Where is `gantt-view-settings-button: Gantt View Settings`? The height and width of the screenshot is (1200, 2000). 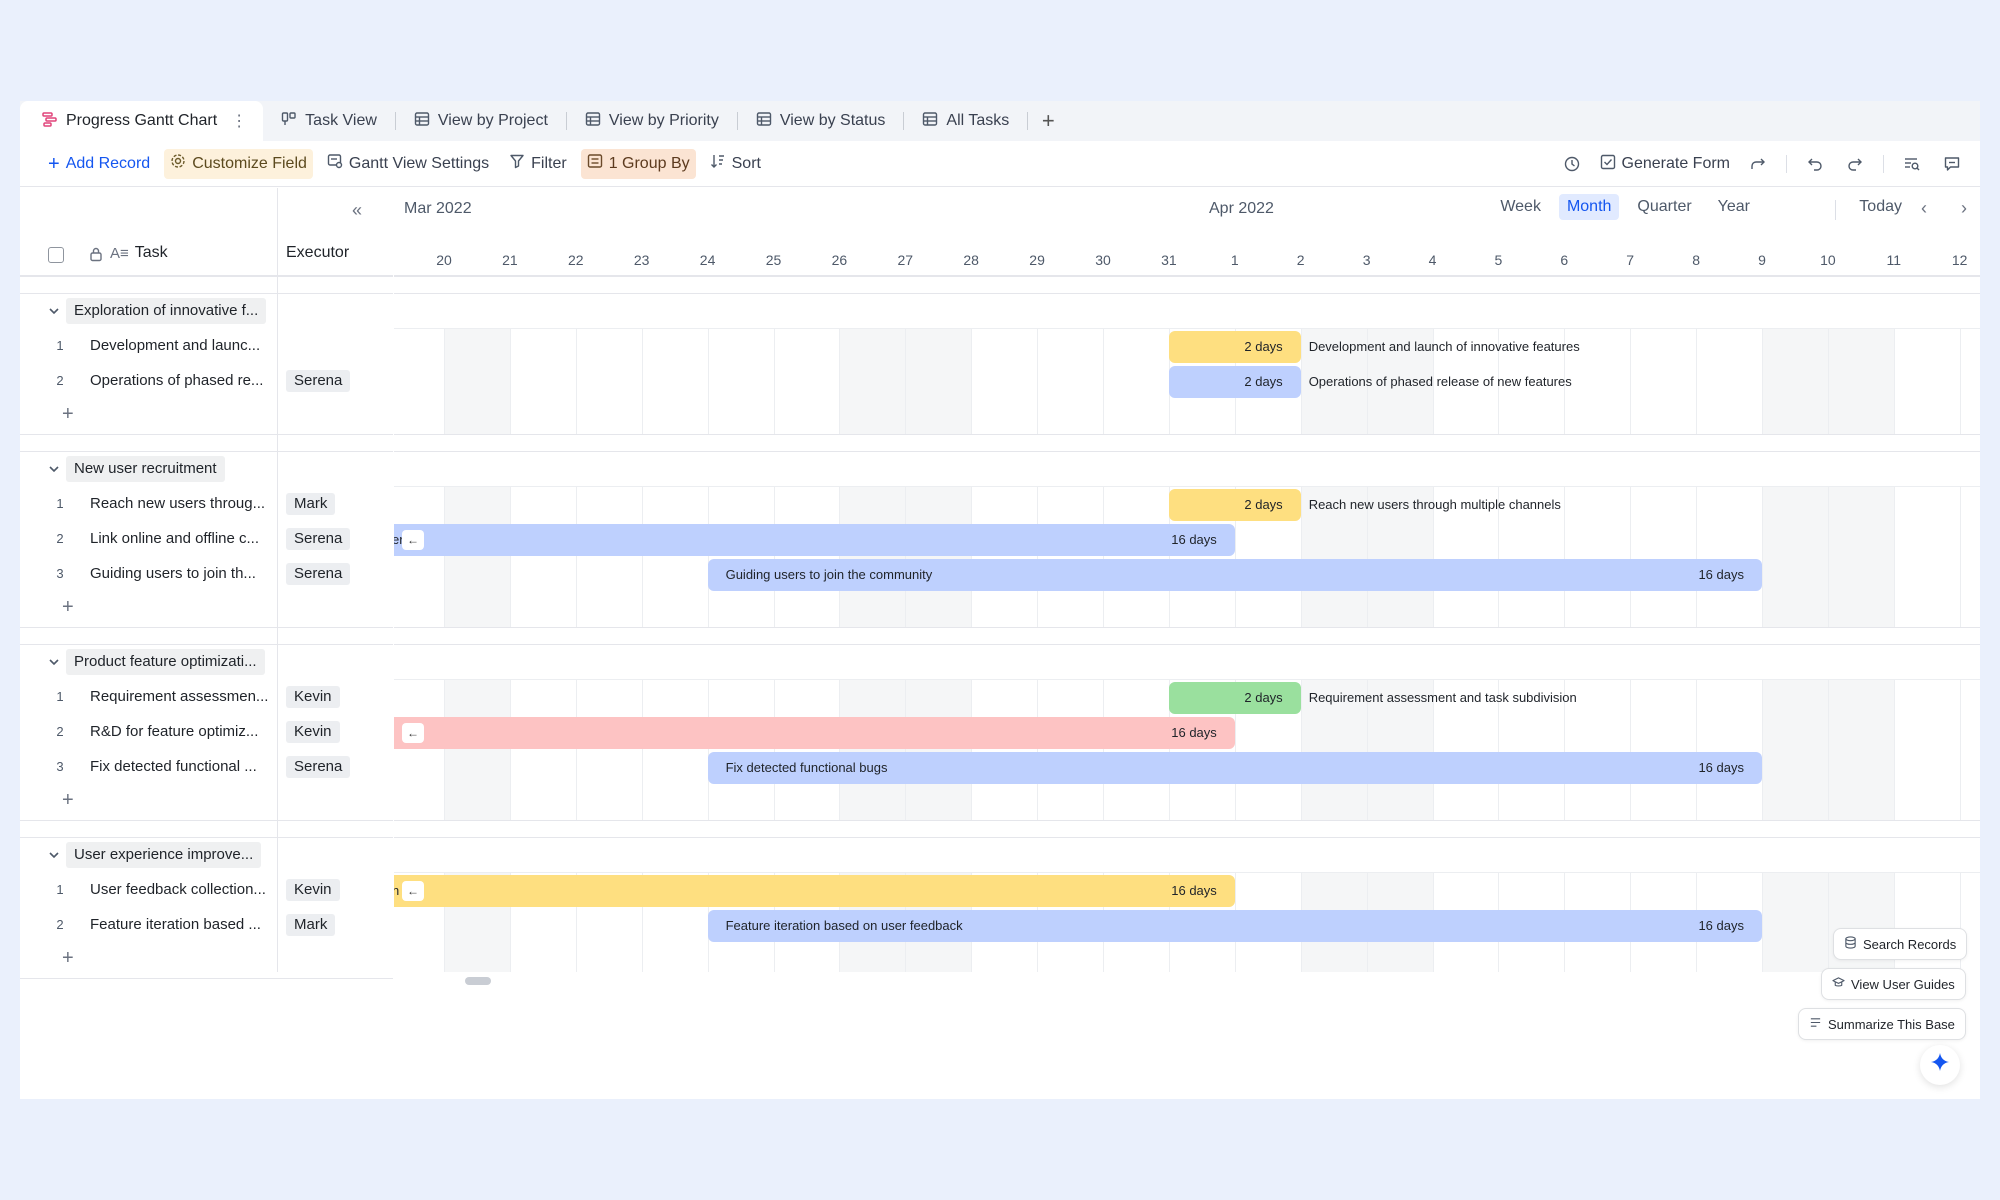 gantt-view-settings-button: Gantt View Settings is located at coordinates (408, 164).